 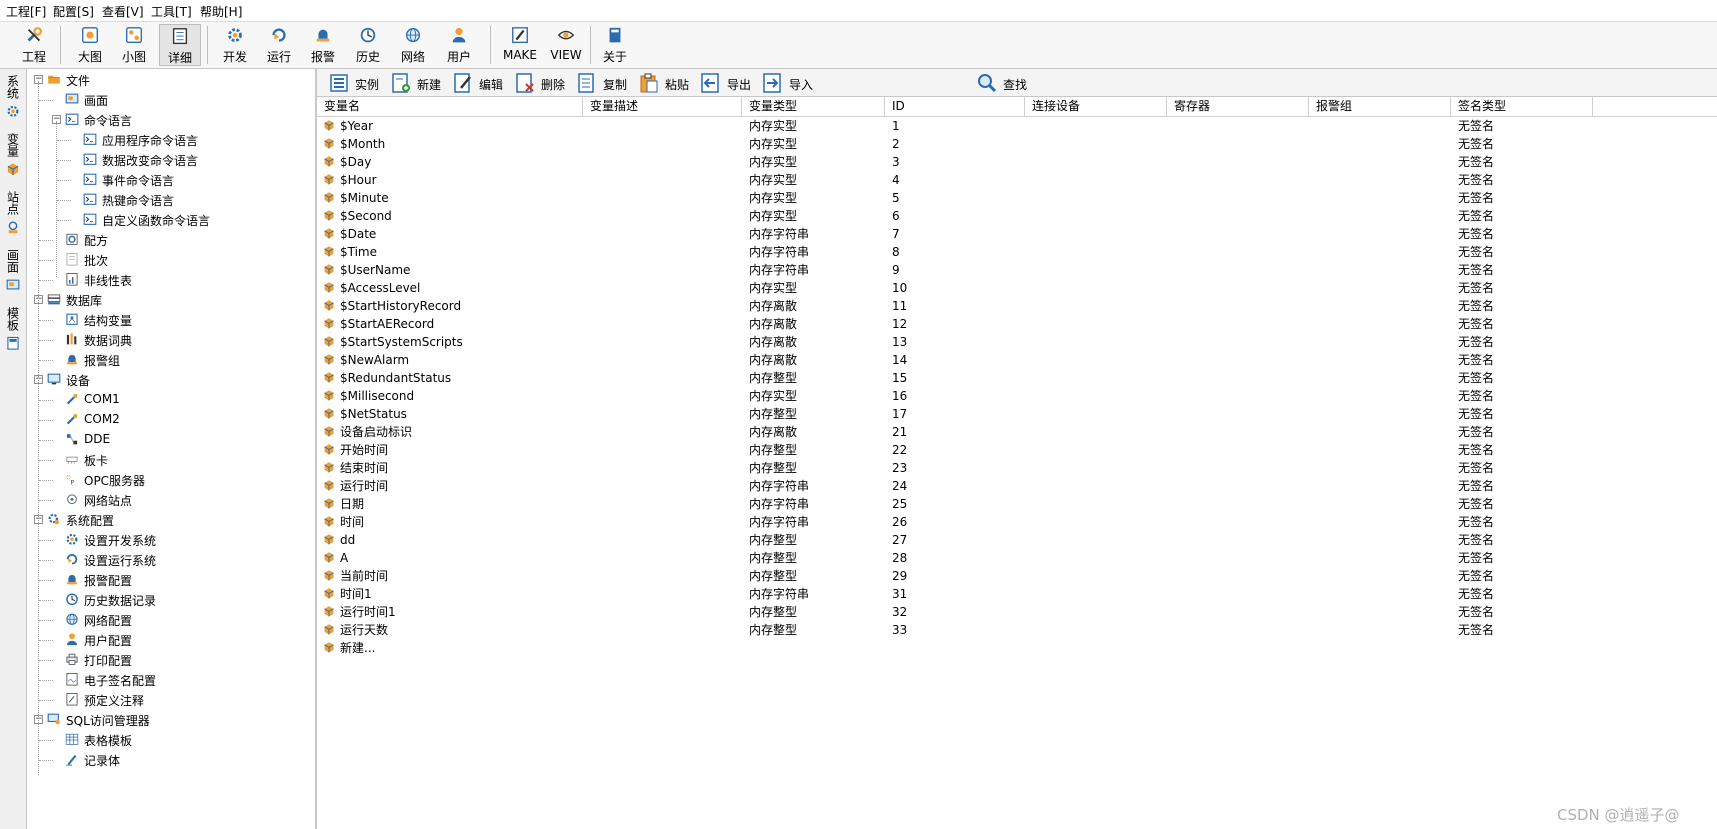 What do you see at coordinates (955, 106) in the screenshot?
I see `column-header: ID` at bounding box center [955, 106].